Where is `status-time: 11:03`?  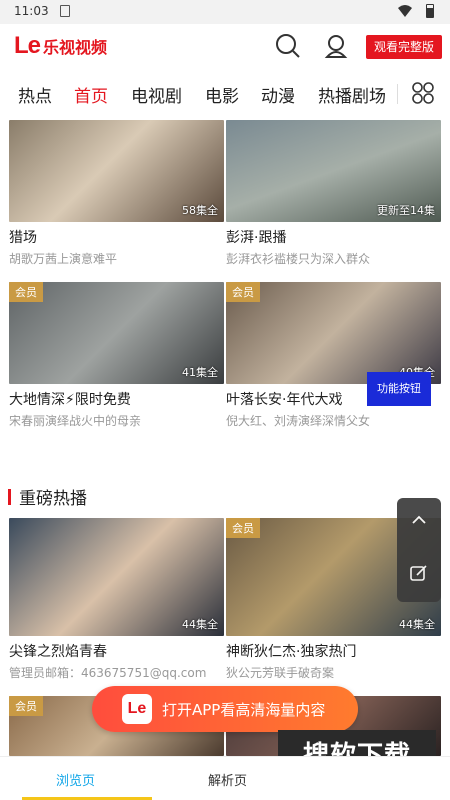
status-time: 11:03 is located at coordinates (31, 11).